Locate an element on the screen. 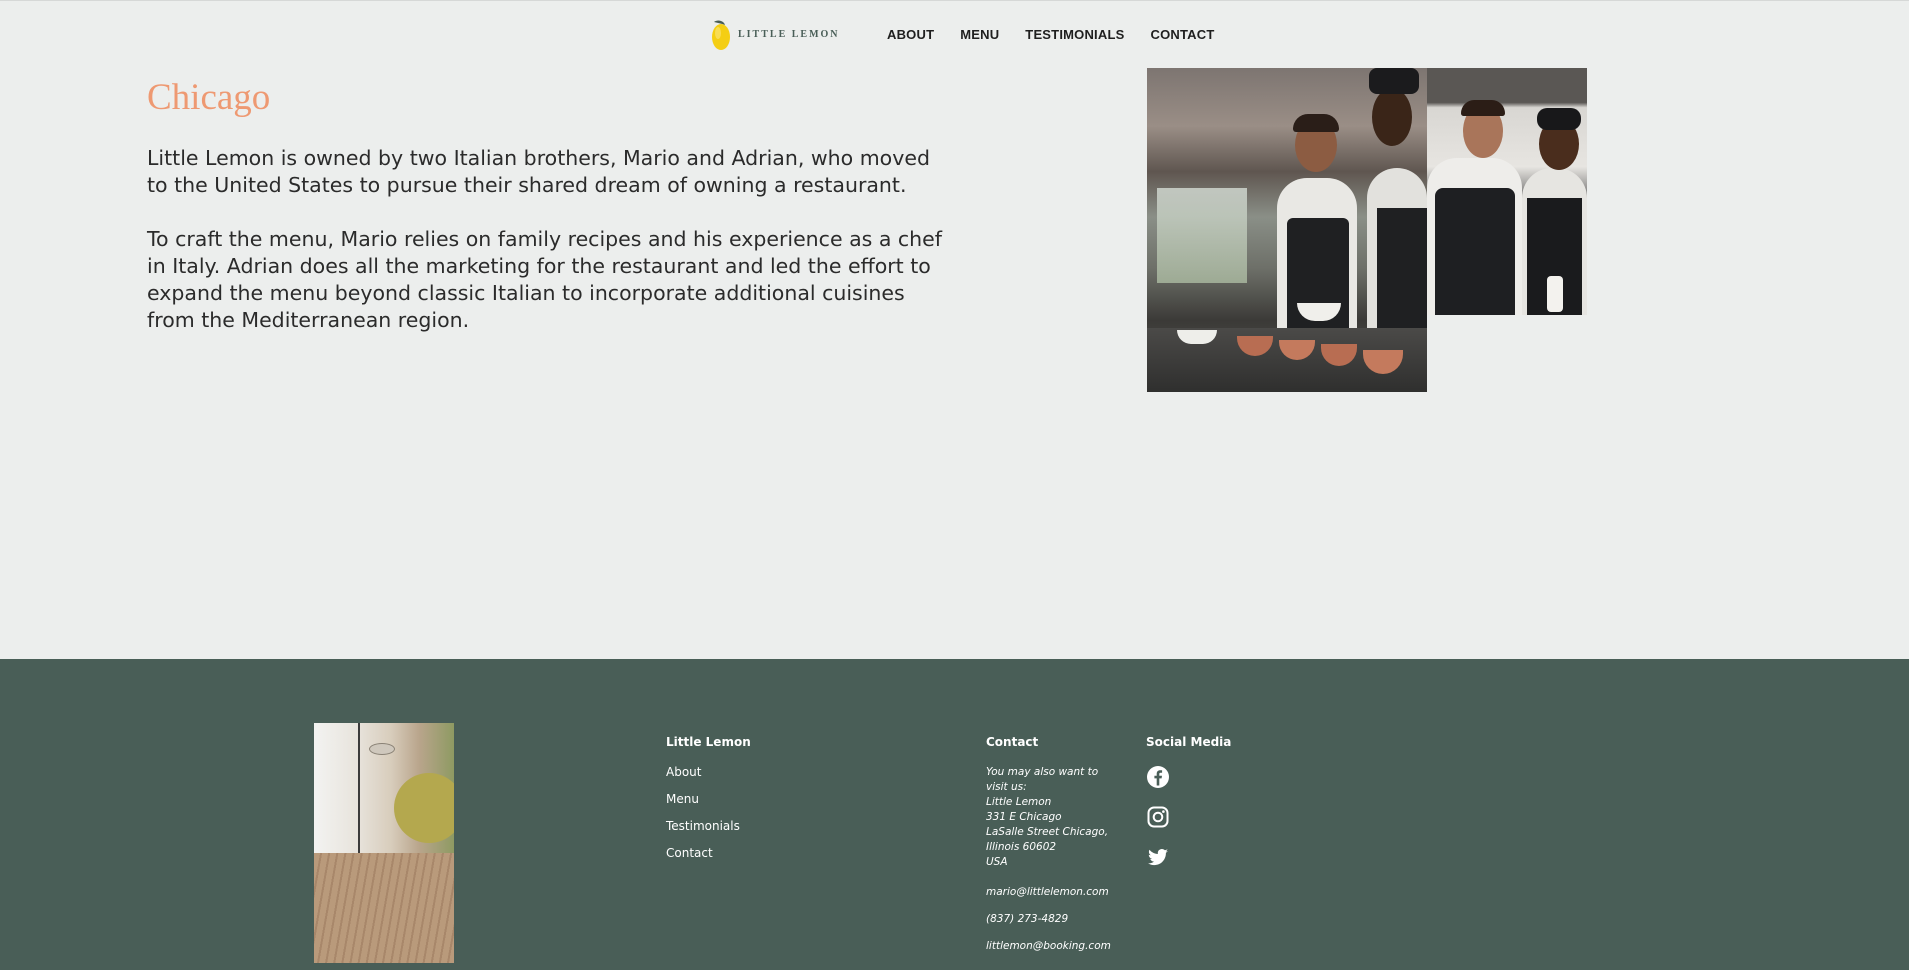 The image size is (1909, 970). site-logo: LITTLE LEMON is located at coordinates (775, 34).